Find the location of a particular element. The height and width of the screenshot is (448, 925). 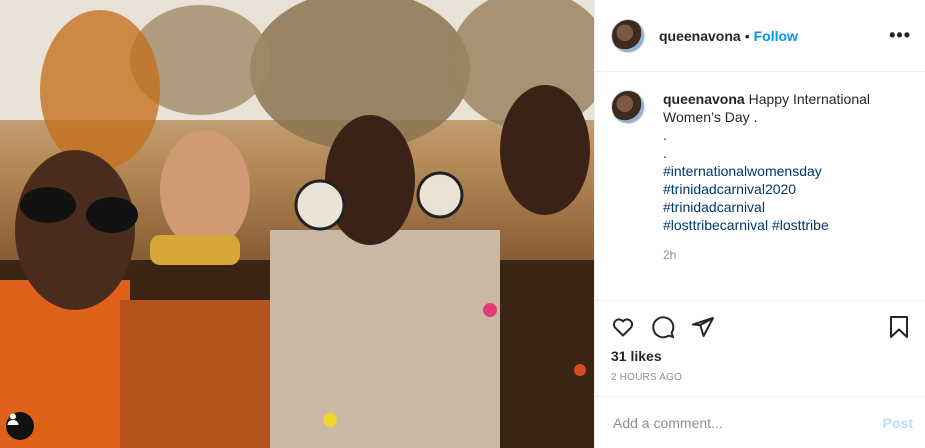

caption-timestamp: 2h is located at coordinates (670, 255).